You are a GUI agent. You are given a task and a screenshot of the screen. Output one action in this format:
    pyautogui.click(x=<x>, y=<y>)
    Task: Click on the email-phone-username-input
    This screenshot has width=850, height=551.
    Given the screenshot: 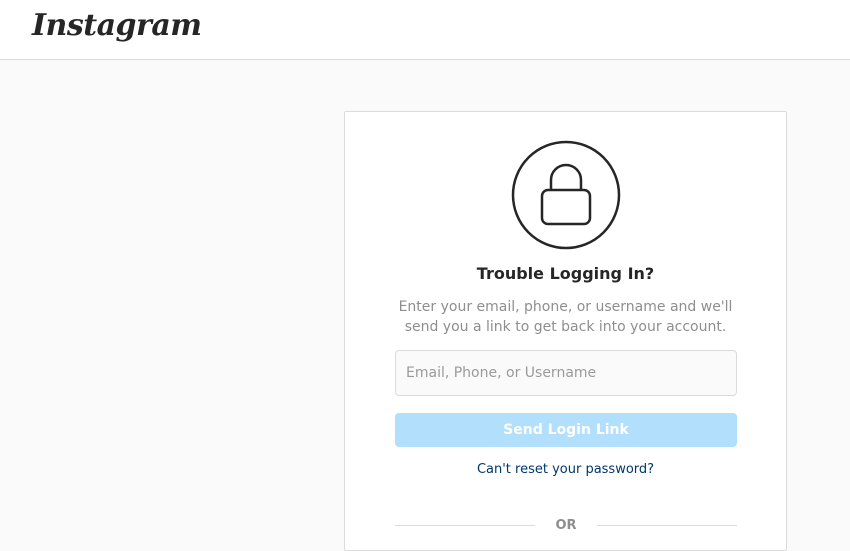 What is the action you would take?
    pyautogui.click(x=566, y=373)
    